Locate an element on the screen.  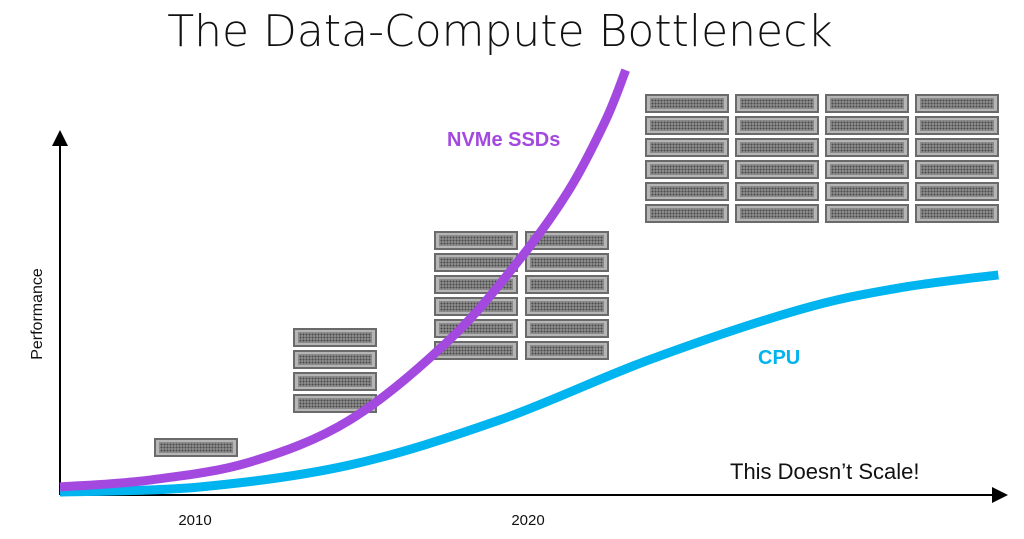
annotation-text: This Doesn’t Scale! is located at coordinates (825, 471).